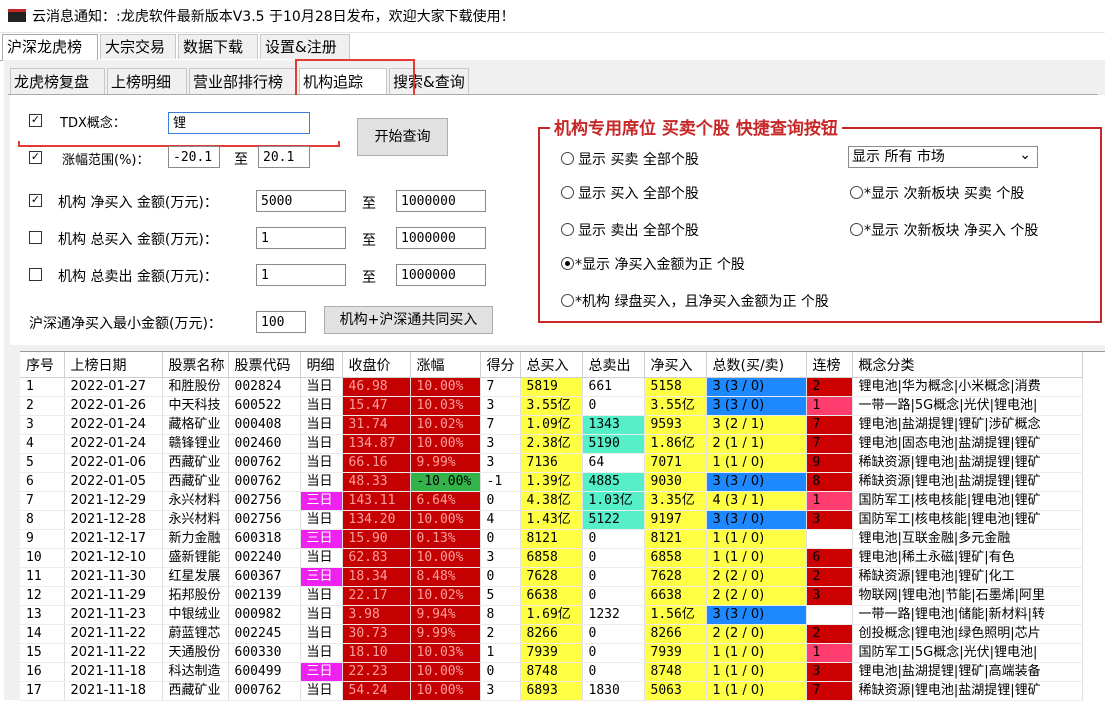 The width and height of the screenshot is (1105, 701). I want to click on radio-green-buy-positive, so click(567, 300).